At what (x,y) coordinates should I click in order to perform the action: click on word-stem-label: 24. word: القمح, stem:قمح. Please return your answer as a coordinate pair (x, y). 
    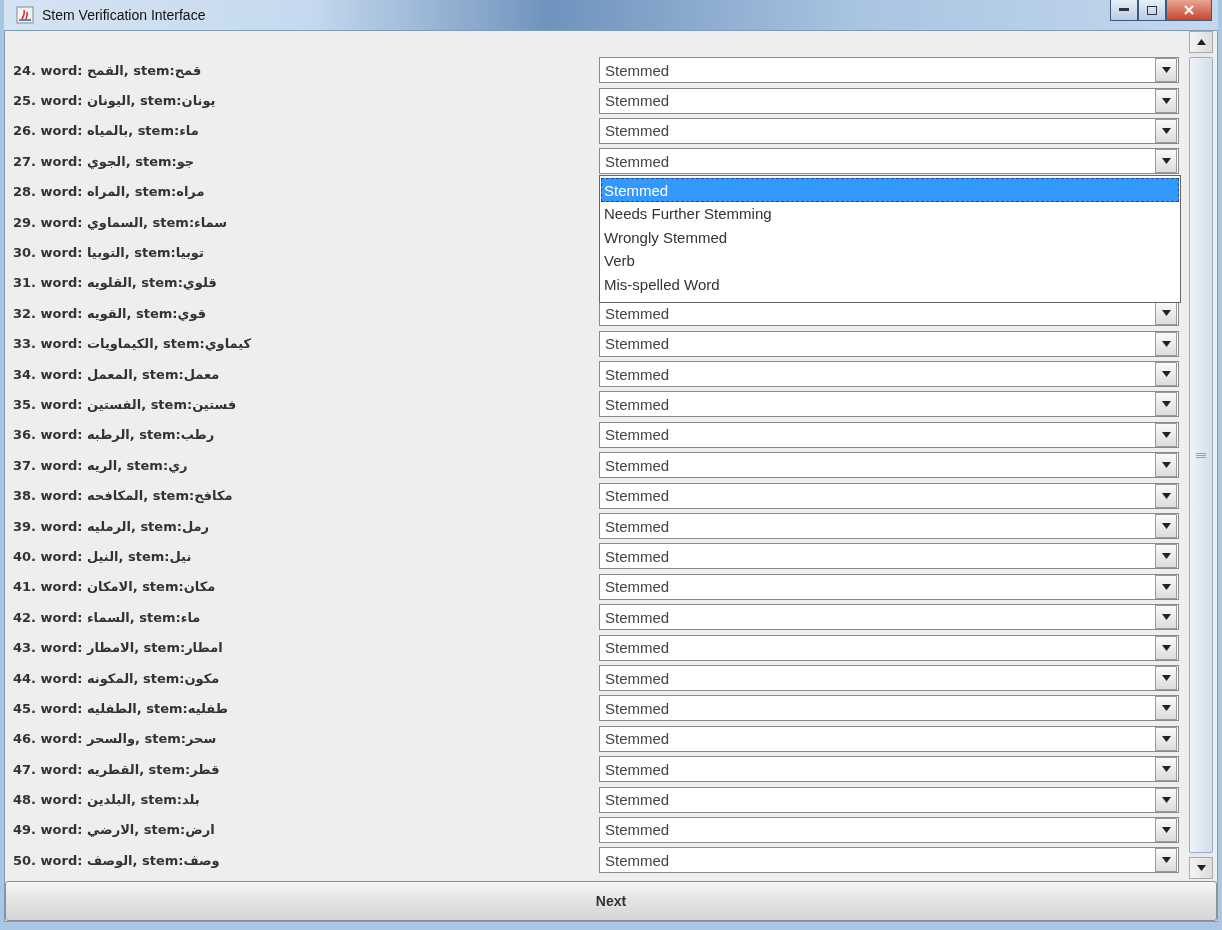
    Looking at the image, I should click on (107, 70).